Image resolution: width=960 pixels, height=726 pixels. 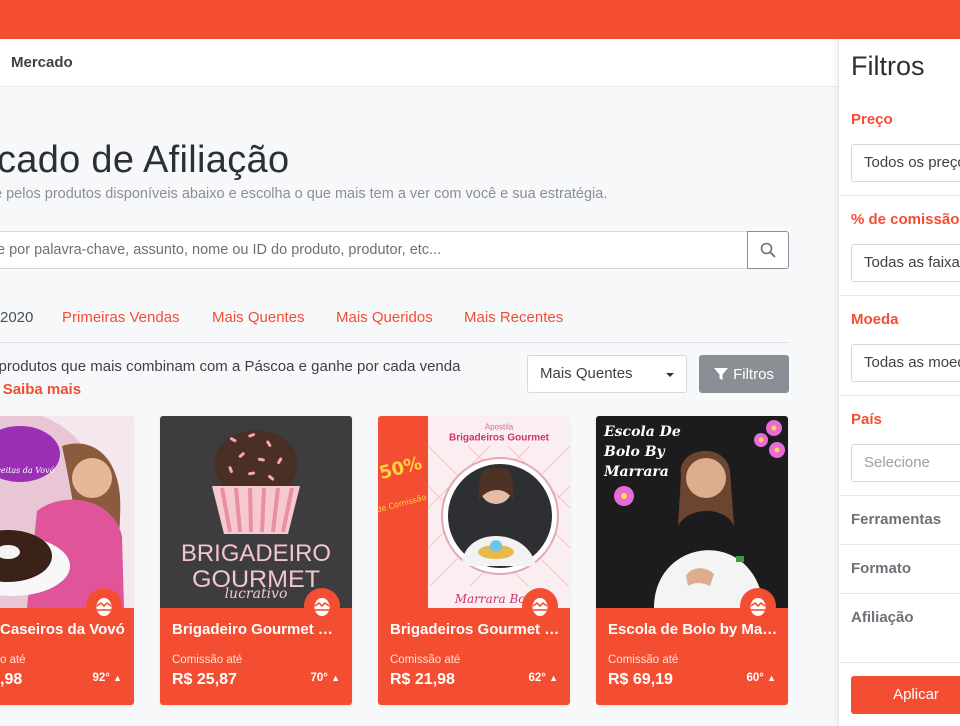 I want to click on temperature-value: 62°, so click(x=537, y=678).